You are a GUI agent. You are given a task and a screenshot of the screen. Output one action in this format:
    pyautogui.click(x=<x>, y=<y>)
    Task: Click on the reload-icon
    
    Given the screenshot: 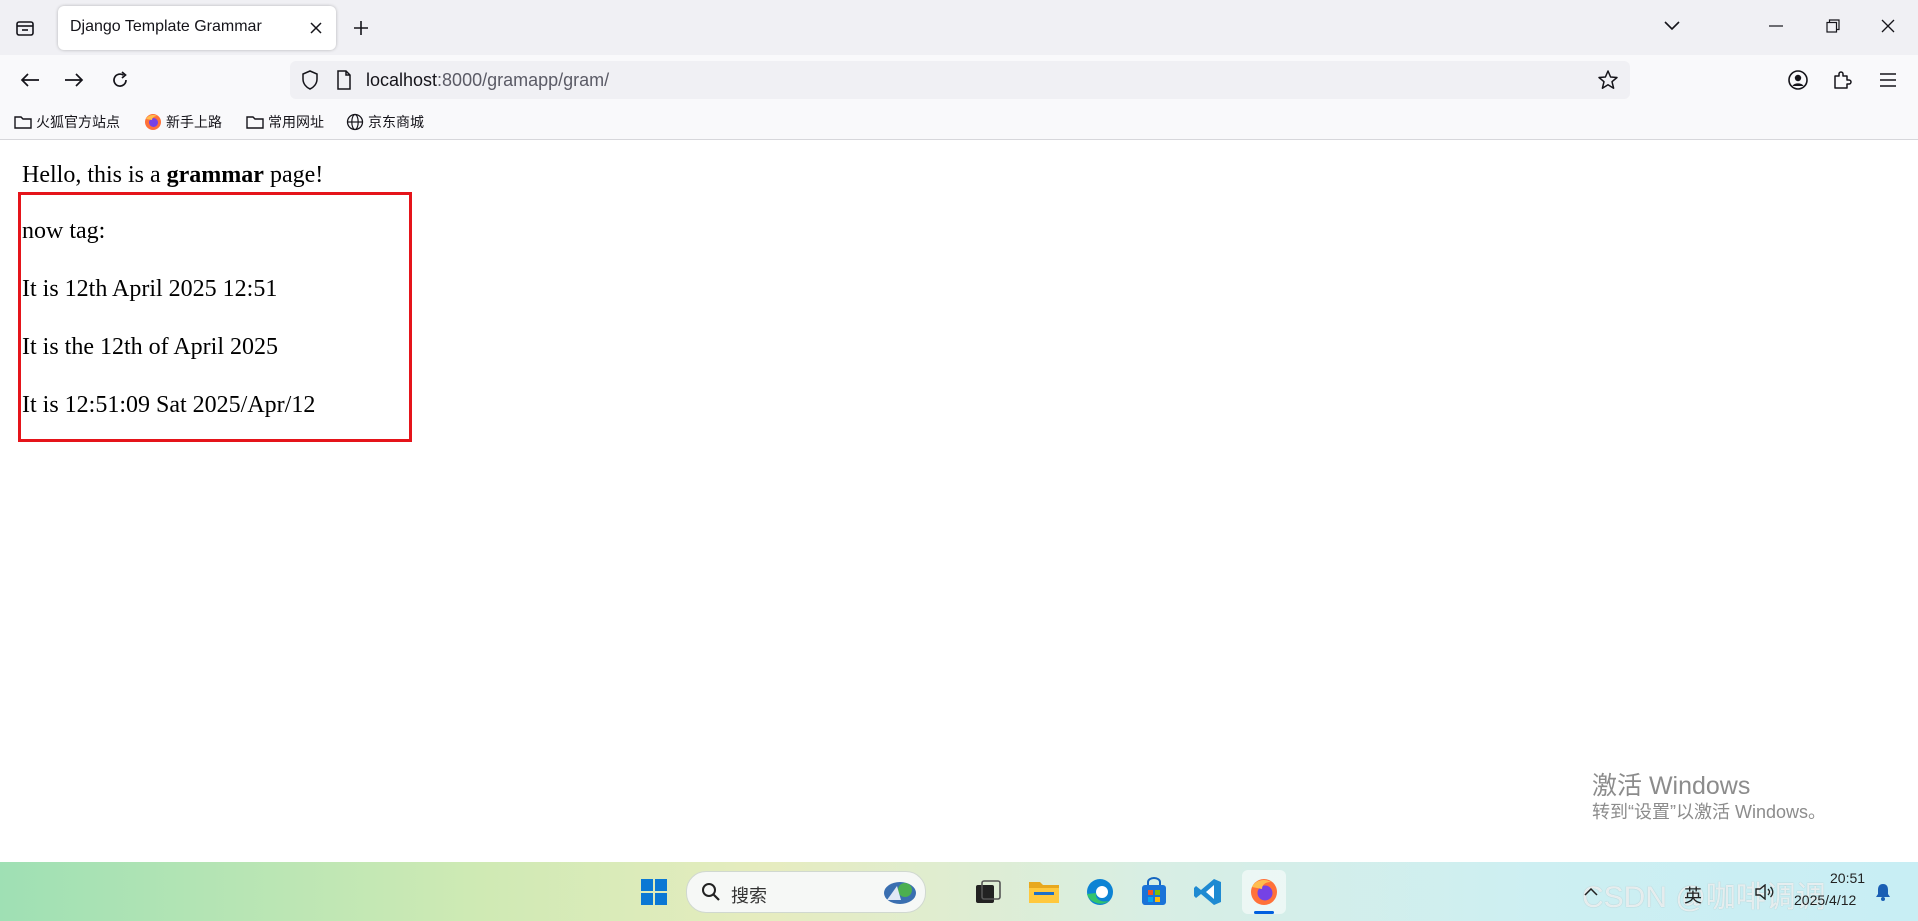 What is the action you would take?
    pyautogui.click(x=120, y=79)
    